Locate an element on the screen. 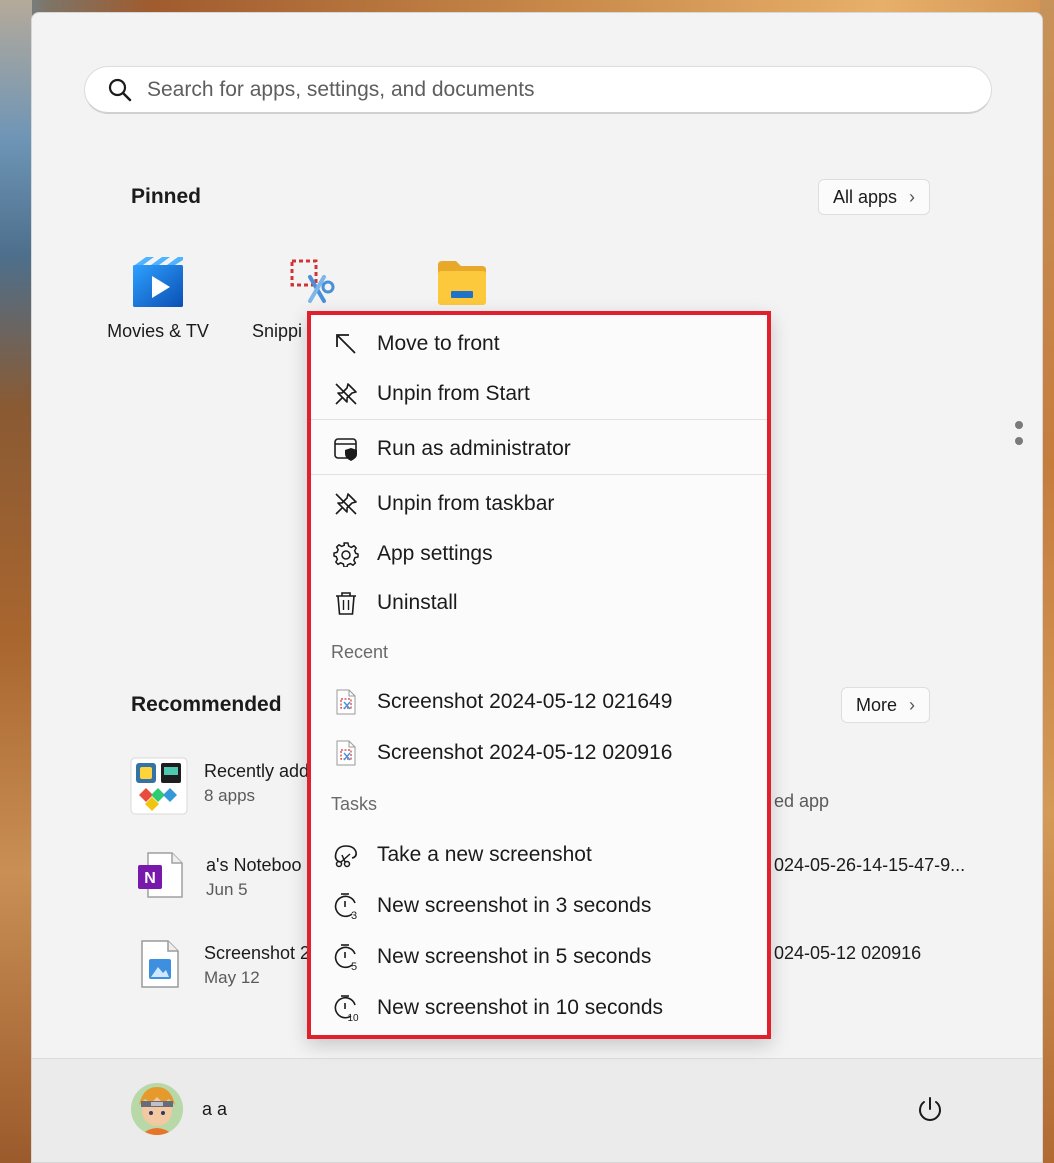 This screenshot has height=1163, width=1054. list-item: Recently add 8 apps is located at coordinates (219, 786).